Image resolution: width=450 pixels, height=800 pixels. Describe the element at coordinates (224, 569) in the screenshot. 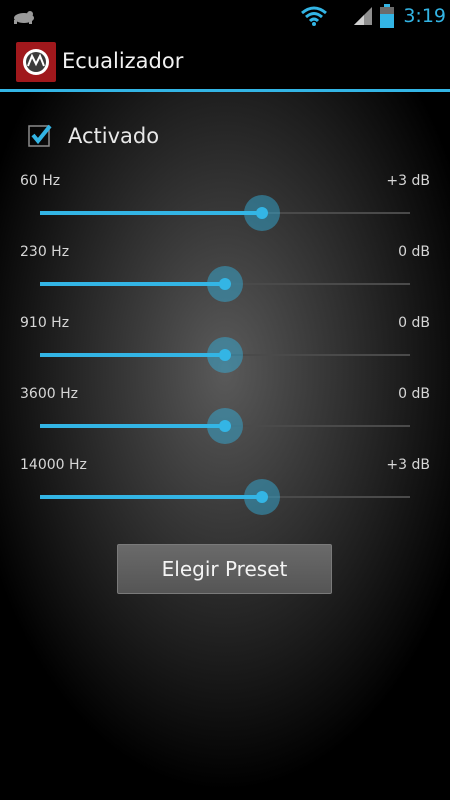

I see `choose-preset-button: Elegir Preset` at that location.